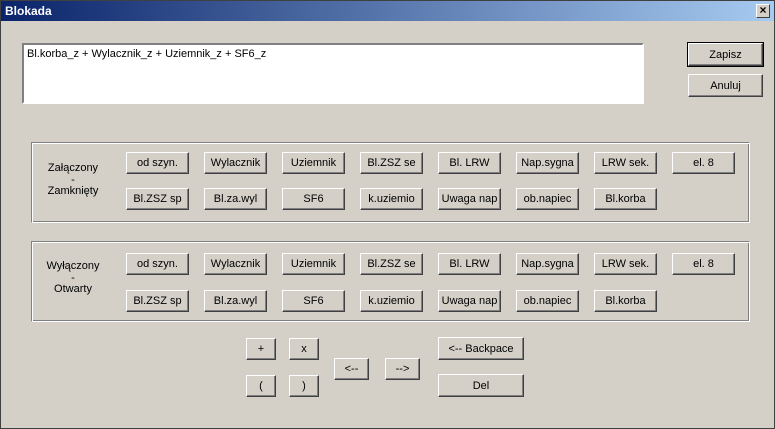 Image resolution: width=775 pixels, height=429 pixels. What do you see at coordinates (235, 264) in the screenshot?
I see `open-btn-wylacznik: Wylacznik` at bounding box center [235, 264].